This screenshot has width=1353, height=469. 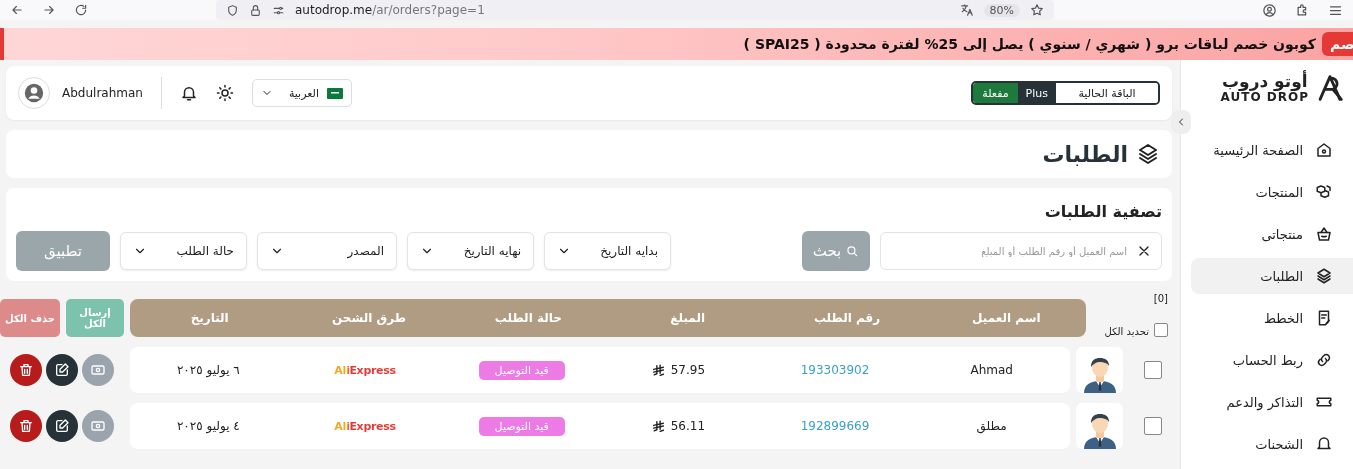 I want to click on promo-text: كوبون خصم لباقات برو ( شهري / سنوي ) يصل إلى 25% لفترة محدودة ( SPAI25 ), so click(x=1029, y=44).